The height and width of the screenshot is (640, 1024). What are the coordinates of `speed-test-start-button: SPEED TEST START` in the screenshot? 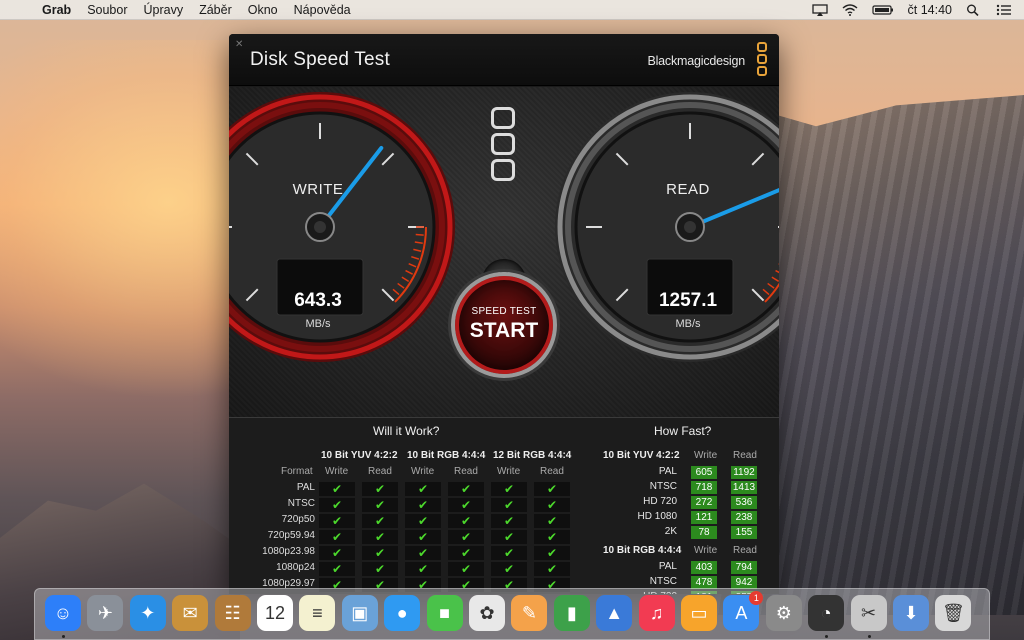 It's located at (504, 325).